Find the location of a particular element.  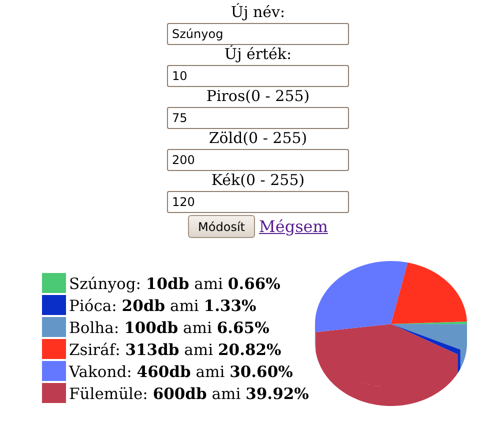

submit-button: Módosít is located at coordinates (221, 226).